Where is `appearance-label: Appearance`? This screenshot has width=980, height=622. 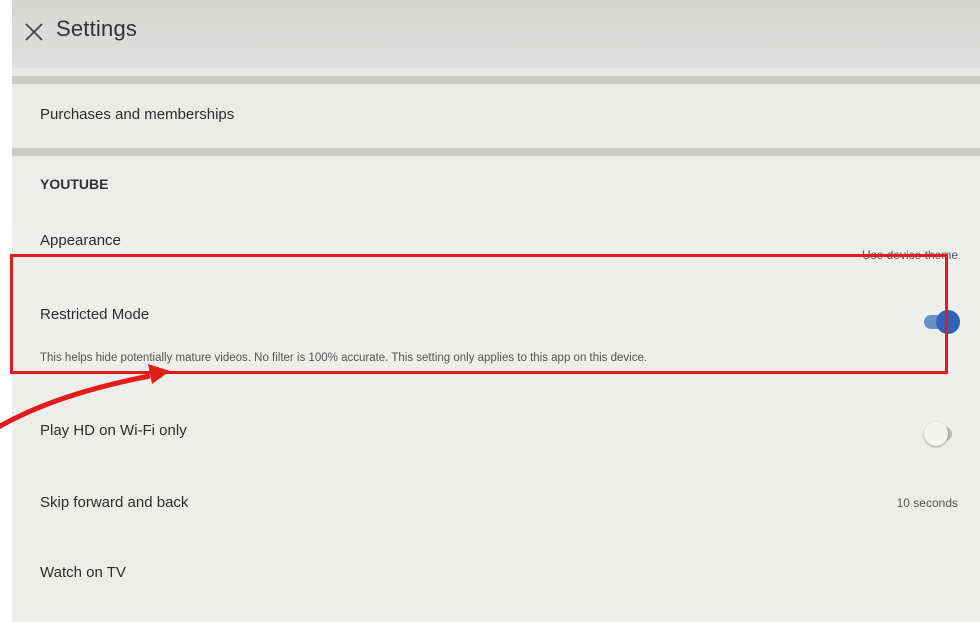
appearance-label: Appearance is located at coordinates (80, 240).